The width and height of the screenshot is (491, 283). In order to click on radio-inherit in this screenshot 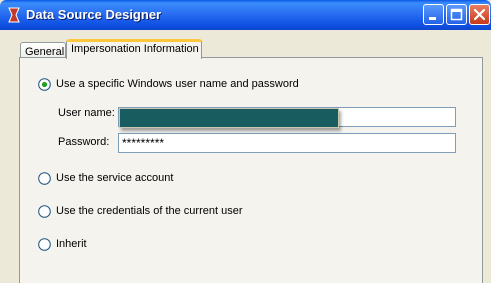, I will do `click(44, 244)`.